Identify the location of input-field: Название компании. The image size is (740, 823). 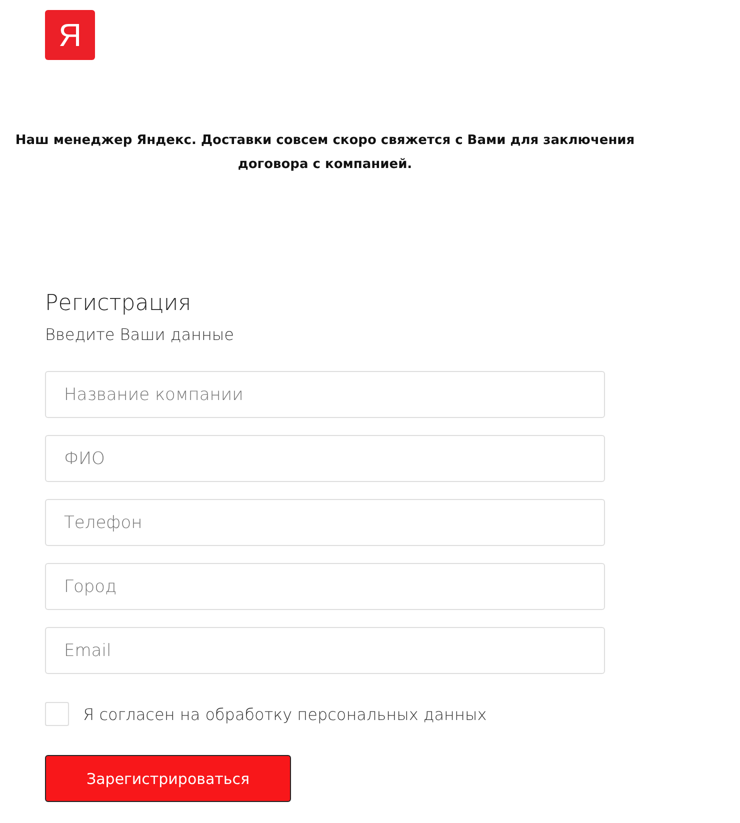
(325, 394).